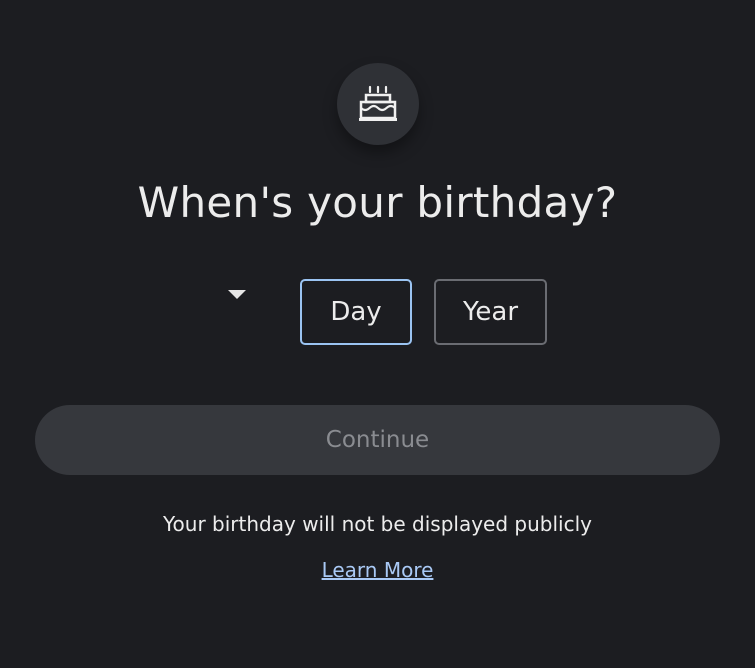 The height and width of the screenshot is (668, 755). I want to click on learn-more-link: Learn More, so click(378, 570).